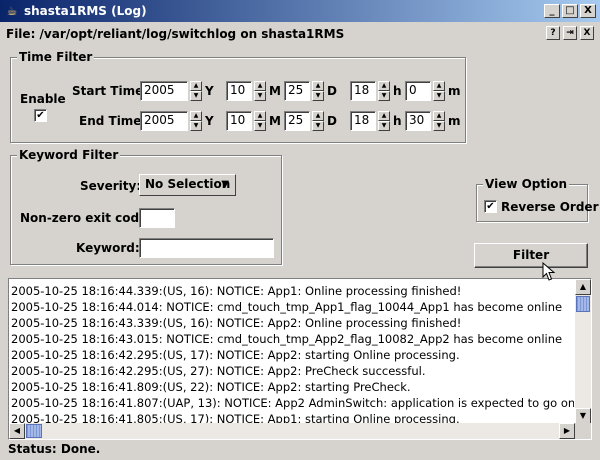 Image resolution: width=600 pixels, height=460 pixels. What do you see at coordinates (34, 431) in the screenshot?
I see `horizontal-scroll-thumb` at bounding box center [34, 431].